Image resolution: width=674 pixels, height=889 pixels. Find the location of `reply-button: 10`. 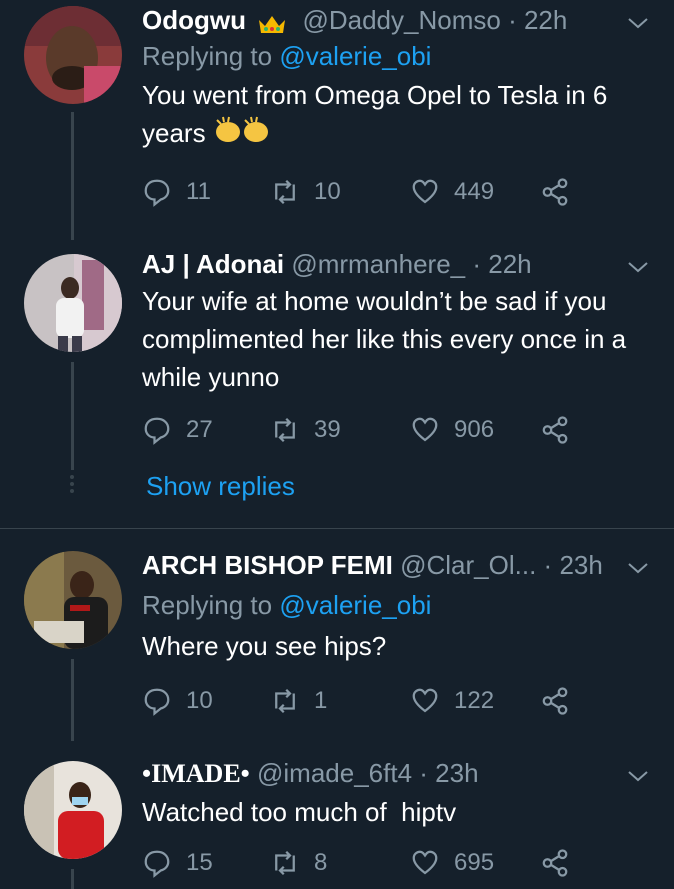

reply-button: 10 is located at coordinates (177, 701).